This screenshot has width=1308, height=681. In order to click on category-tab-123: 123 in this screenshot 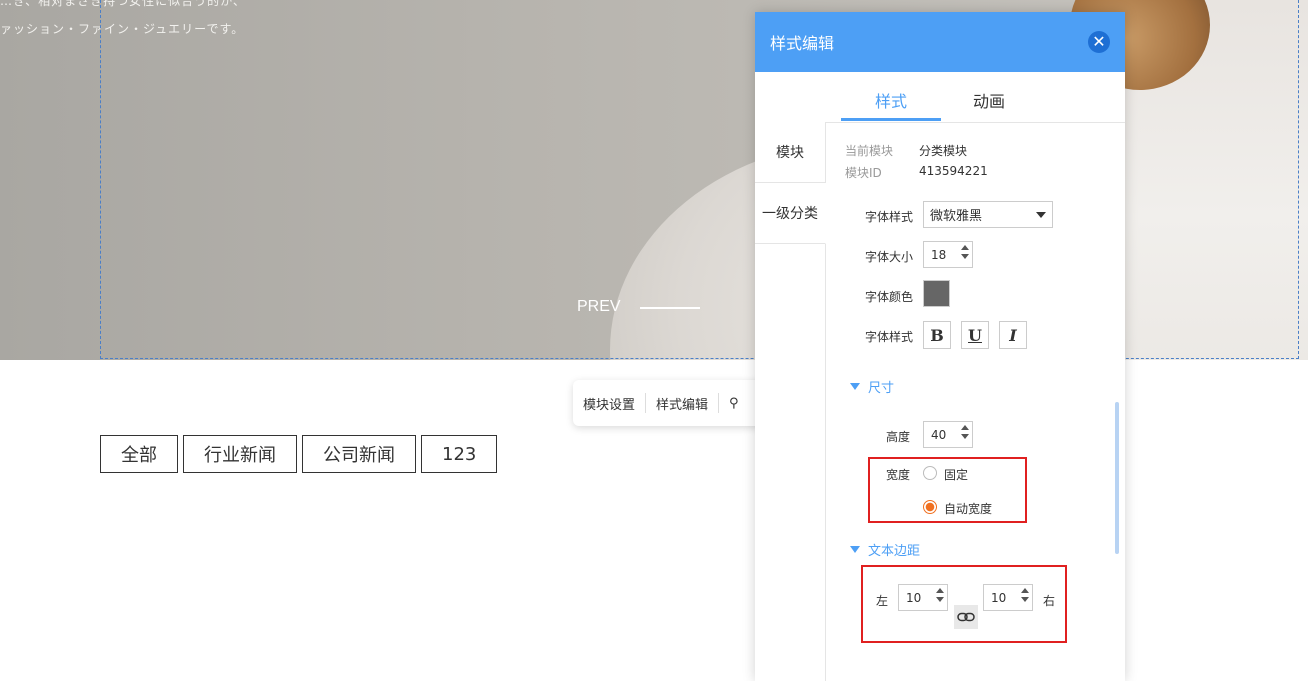, I will do `click(459, 454)`.